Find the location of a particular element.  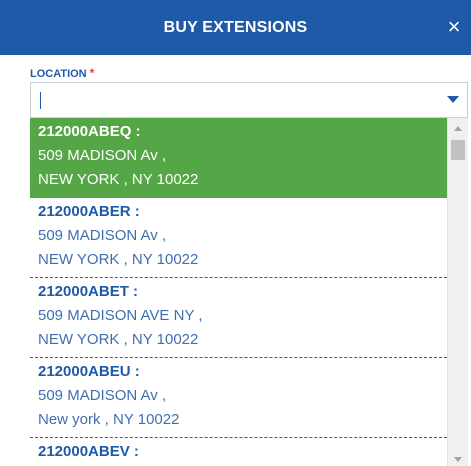

text-cursor is located at coordinates (40, 100).